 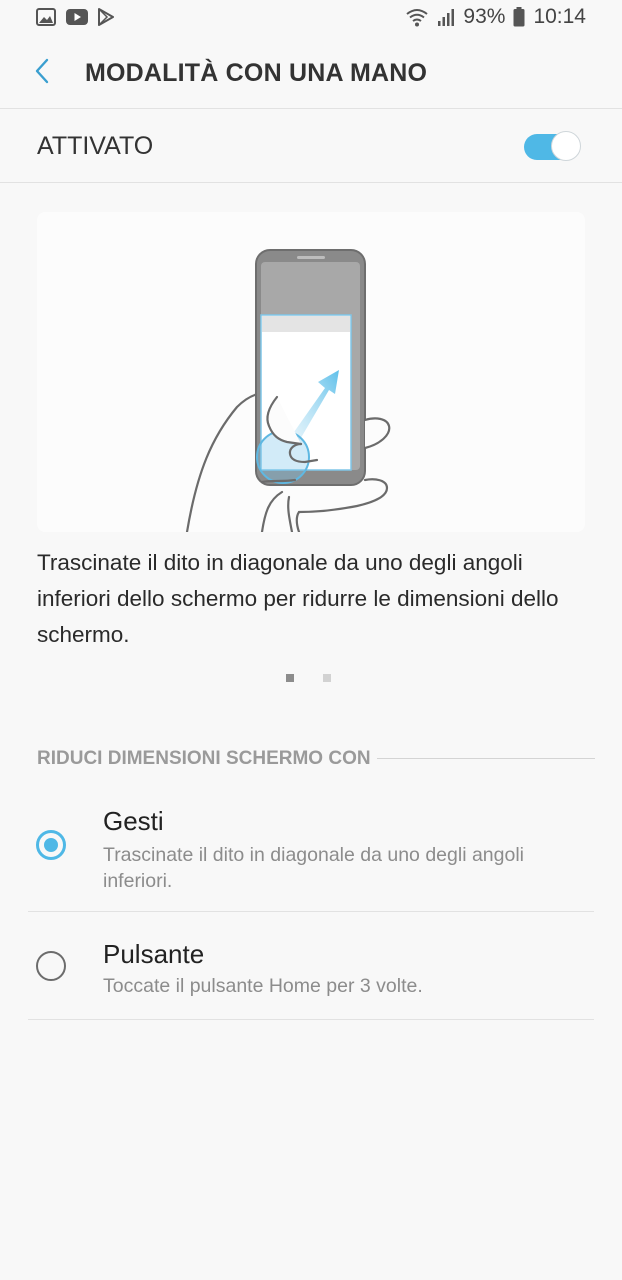 I want to click on radio-gestures, so click(x=51, y=845).